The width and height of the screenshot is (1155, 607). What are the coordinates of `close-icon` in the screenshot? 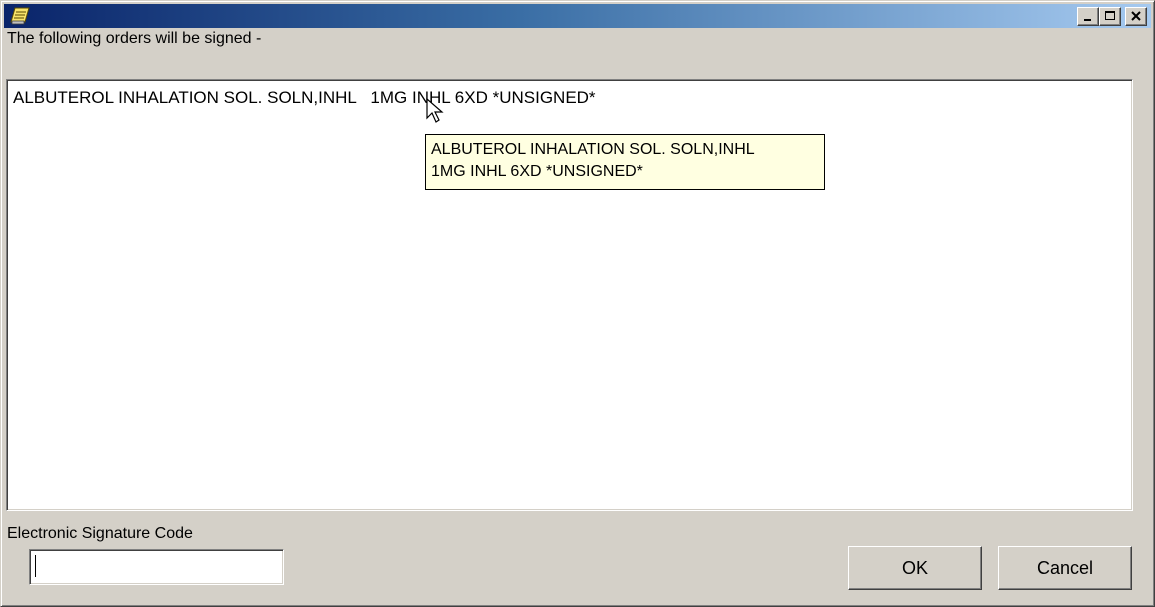 It's located at (1136, 16).